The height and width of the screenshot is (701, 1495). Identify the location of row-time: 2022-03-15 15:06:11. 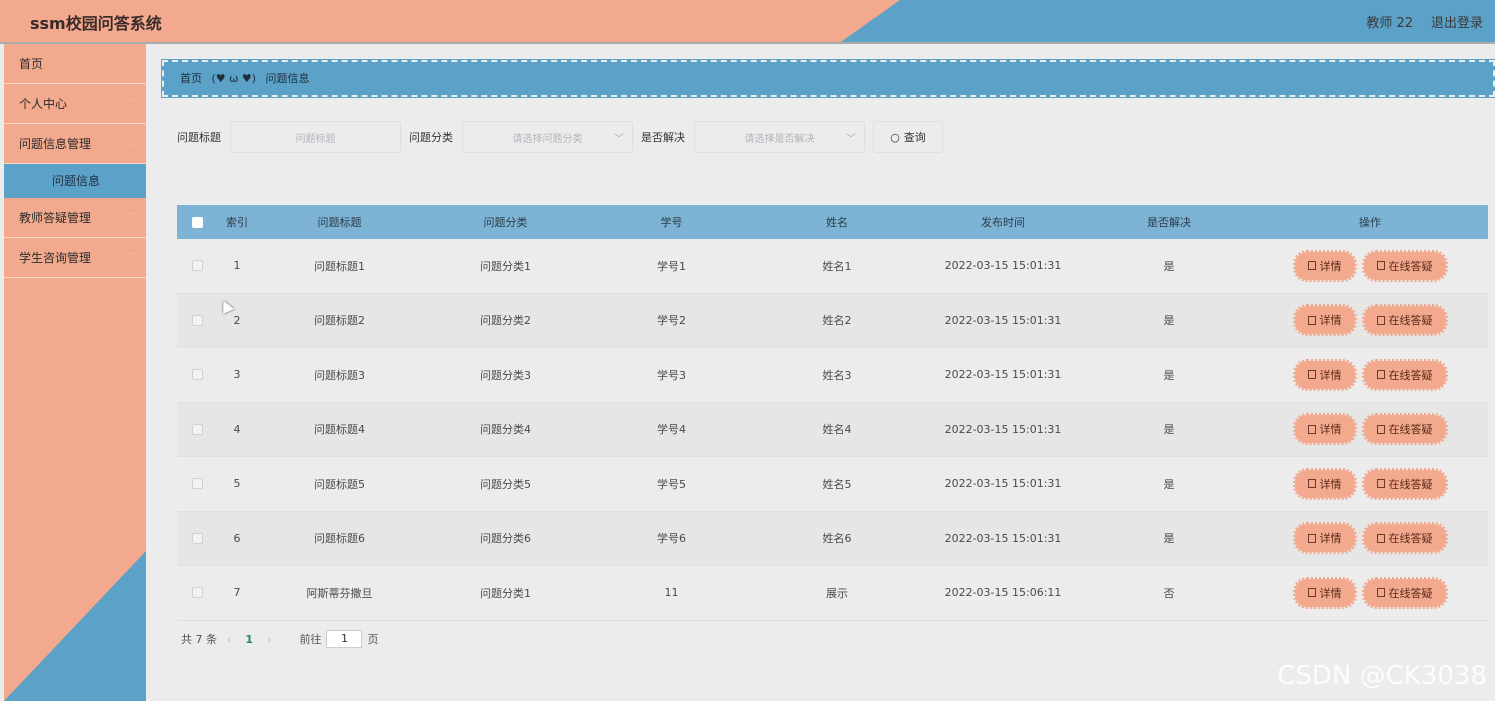
(1003, 593).